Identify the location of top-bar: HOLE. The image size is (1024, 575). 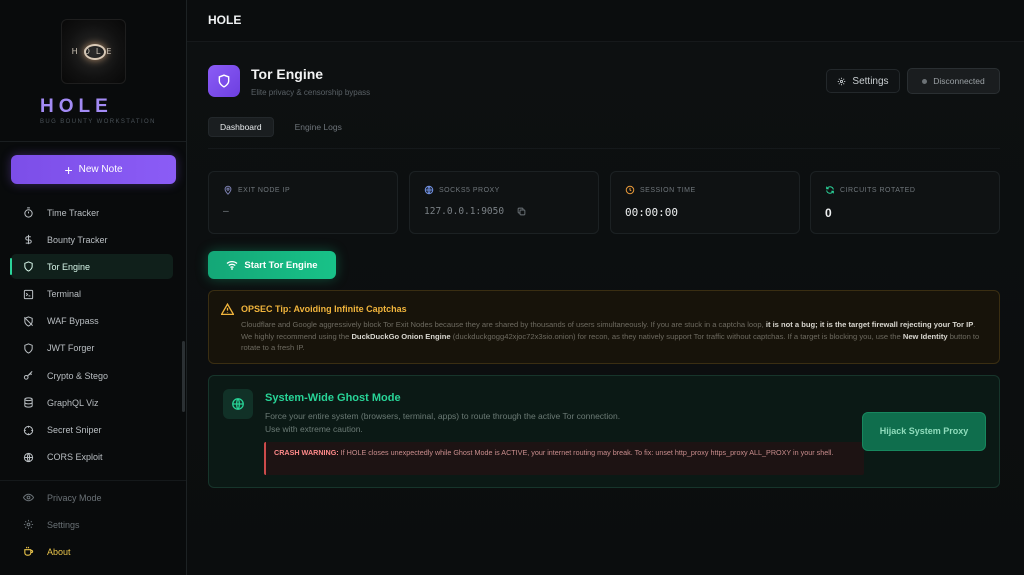
(605, 21).